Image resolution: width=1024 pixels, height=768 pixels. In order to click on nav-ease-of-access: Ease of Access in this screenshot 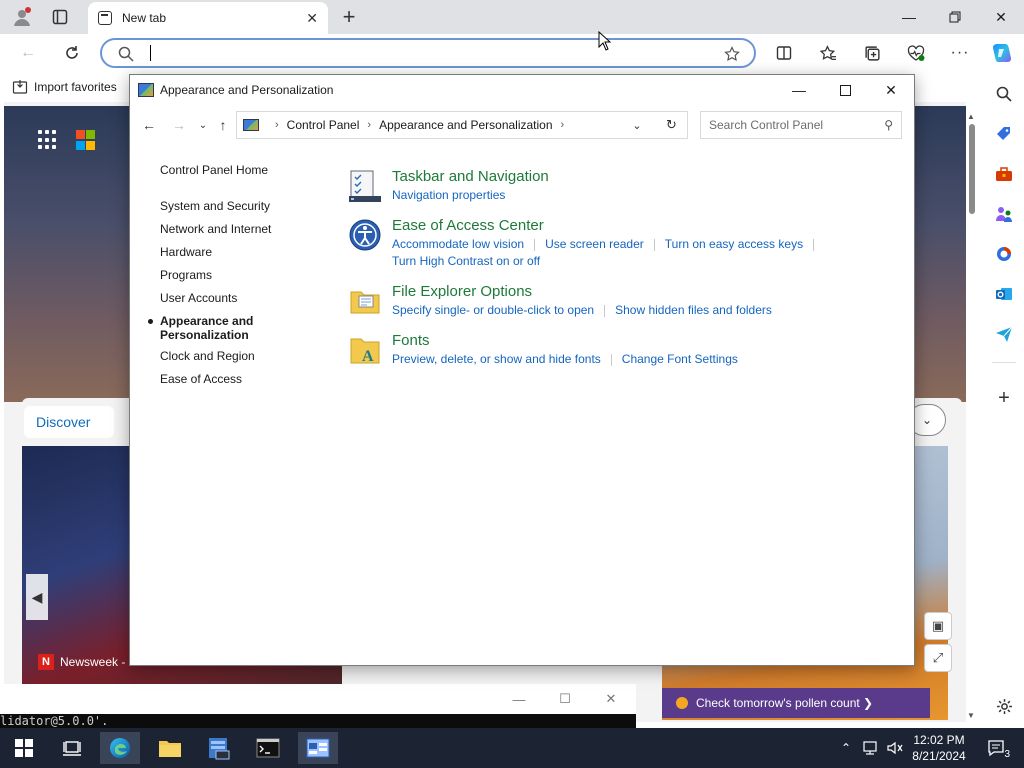, I will do `click(245, 383)`.